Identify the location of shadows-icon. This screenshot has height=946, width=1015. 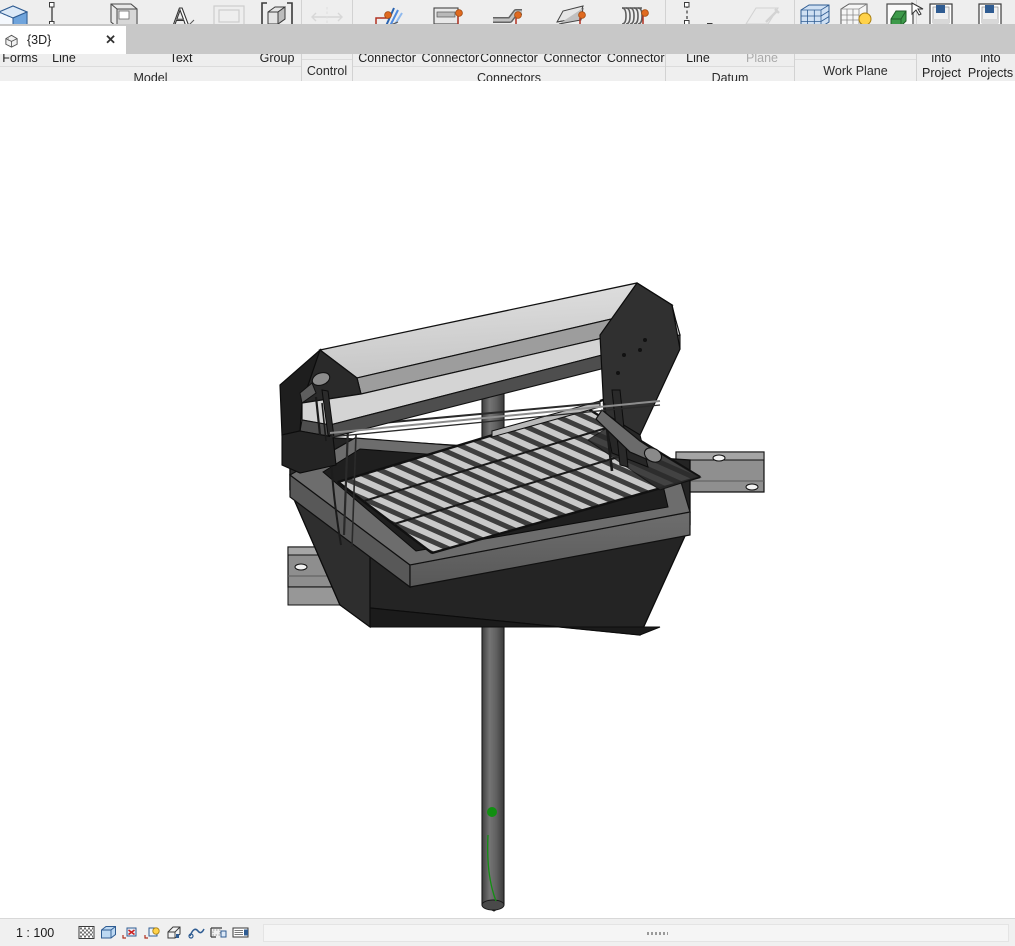
(152, 932).